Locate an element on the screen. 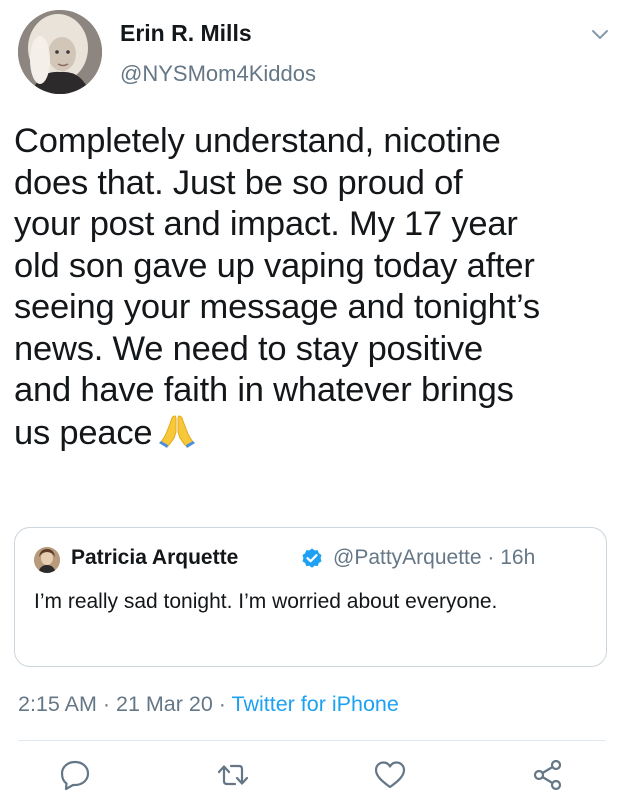  tweet-text-line: your post and impact. My 17 year is located at coordinates (266, 224).